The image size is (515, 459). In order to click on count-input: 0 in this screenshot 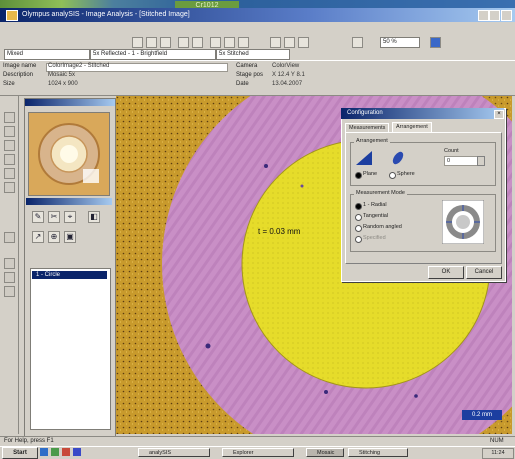, I will do `click(461, 161)`.